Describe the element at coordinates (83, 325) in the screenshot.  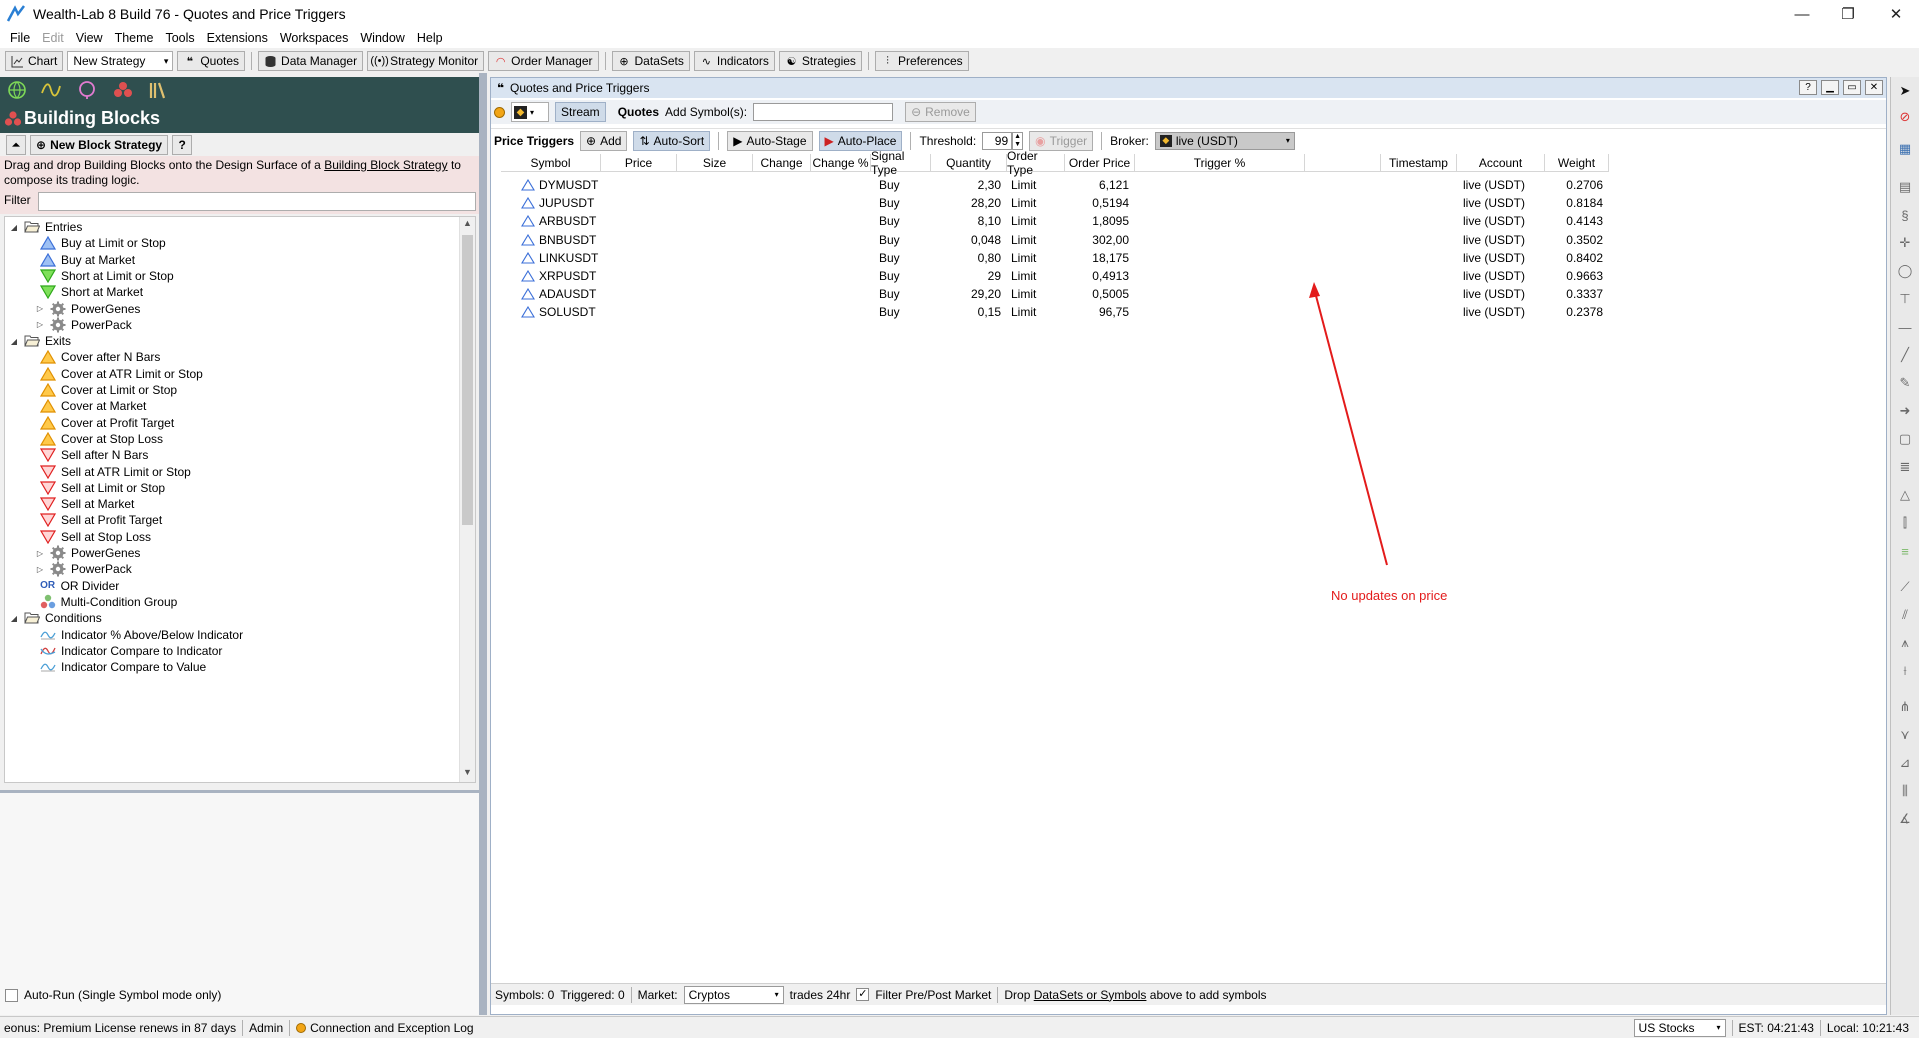
I see `tree-node: ▷ PowerPack` at that location.